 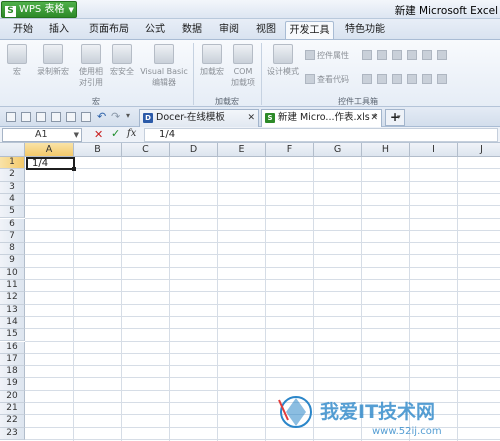 What do you see at coordinates (199, 118) in the screenshot?
I see `tab-docer-templates: D Docer-在线模板 ✕` at bounding box center [199, 118].